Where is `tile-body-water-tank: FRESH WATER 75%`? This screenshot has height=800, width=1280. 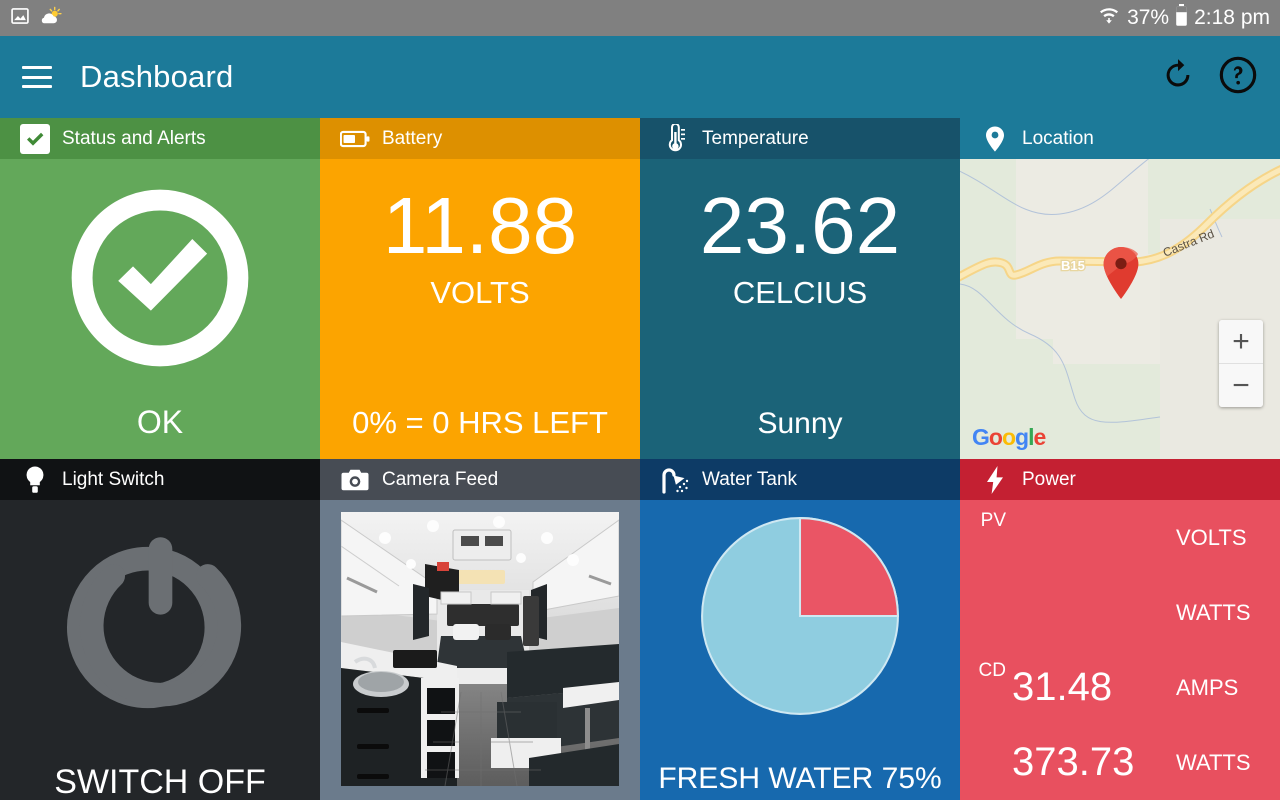 tile-body-water-tank: FRESH WATER 75% is located at coordinates (800, 650).